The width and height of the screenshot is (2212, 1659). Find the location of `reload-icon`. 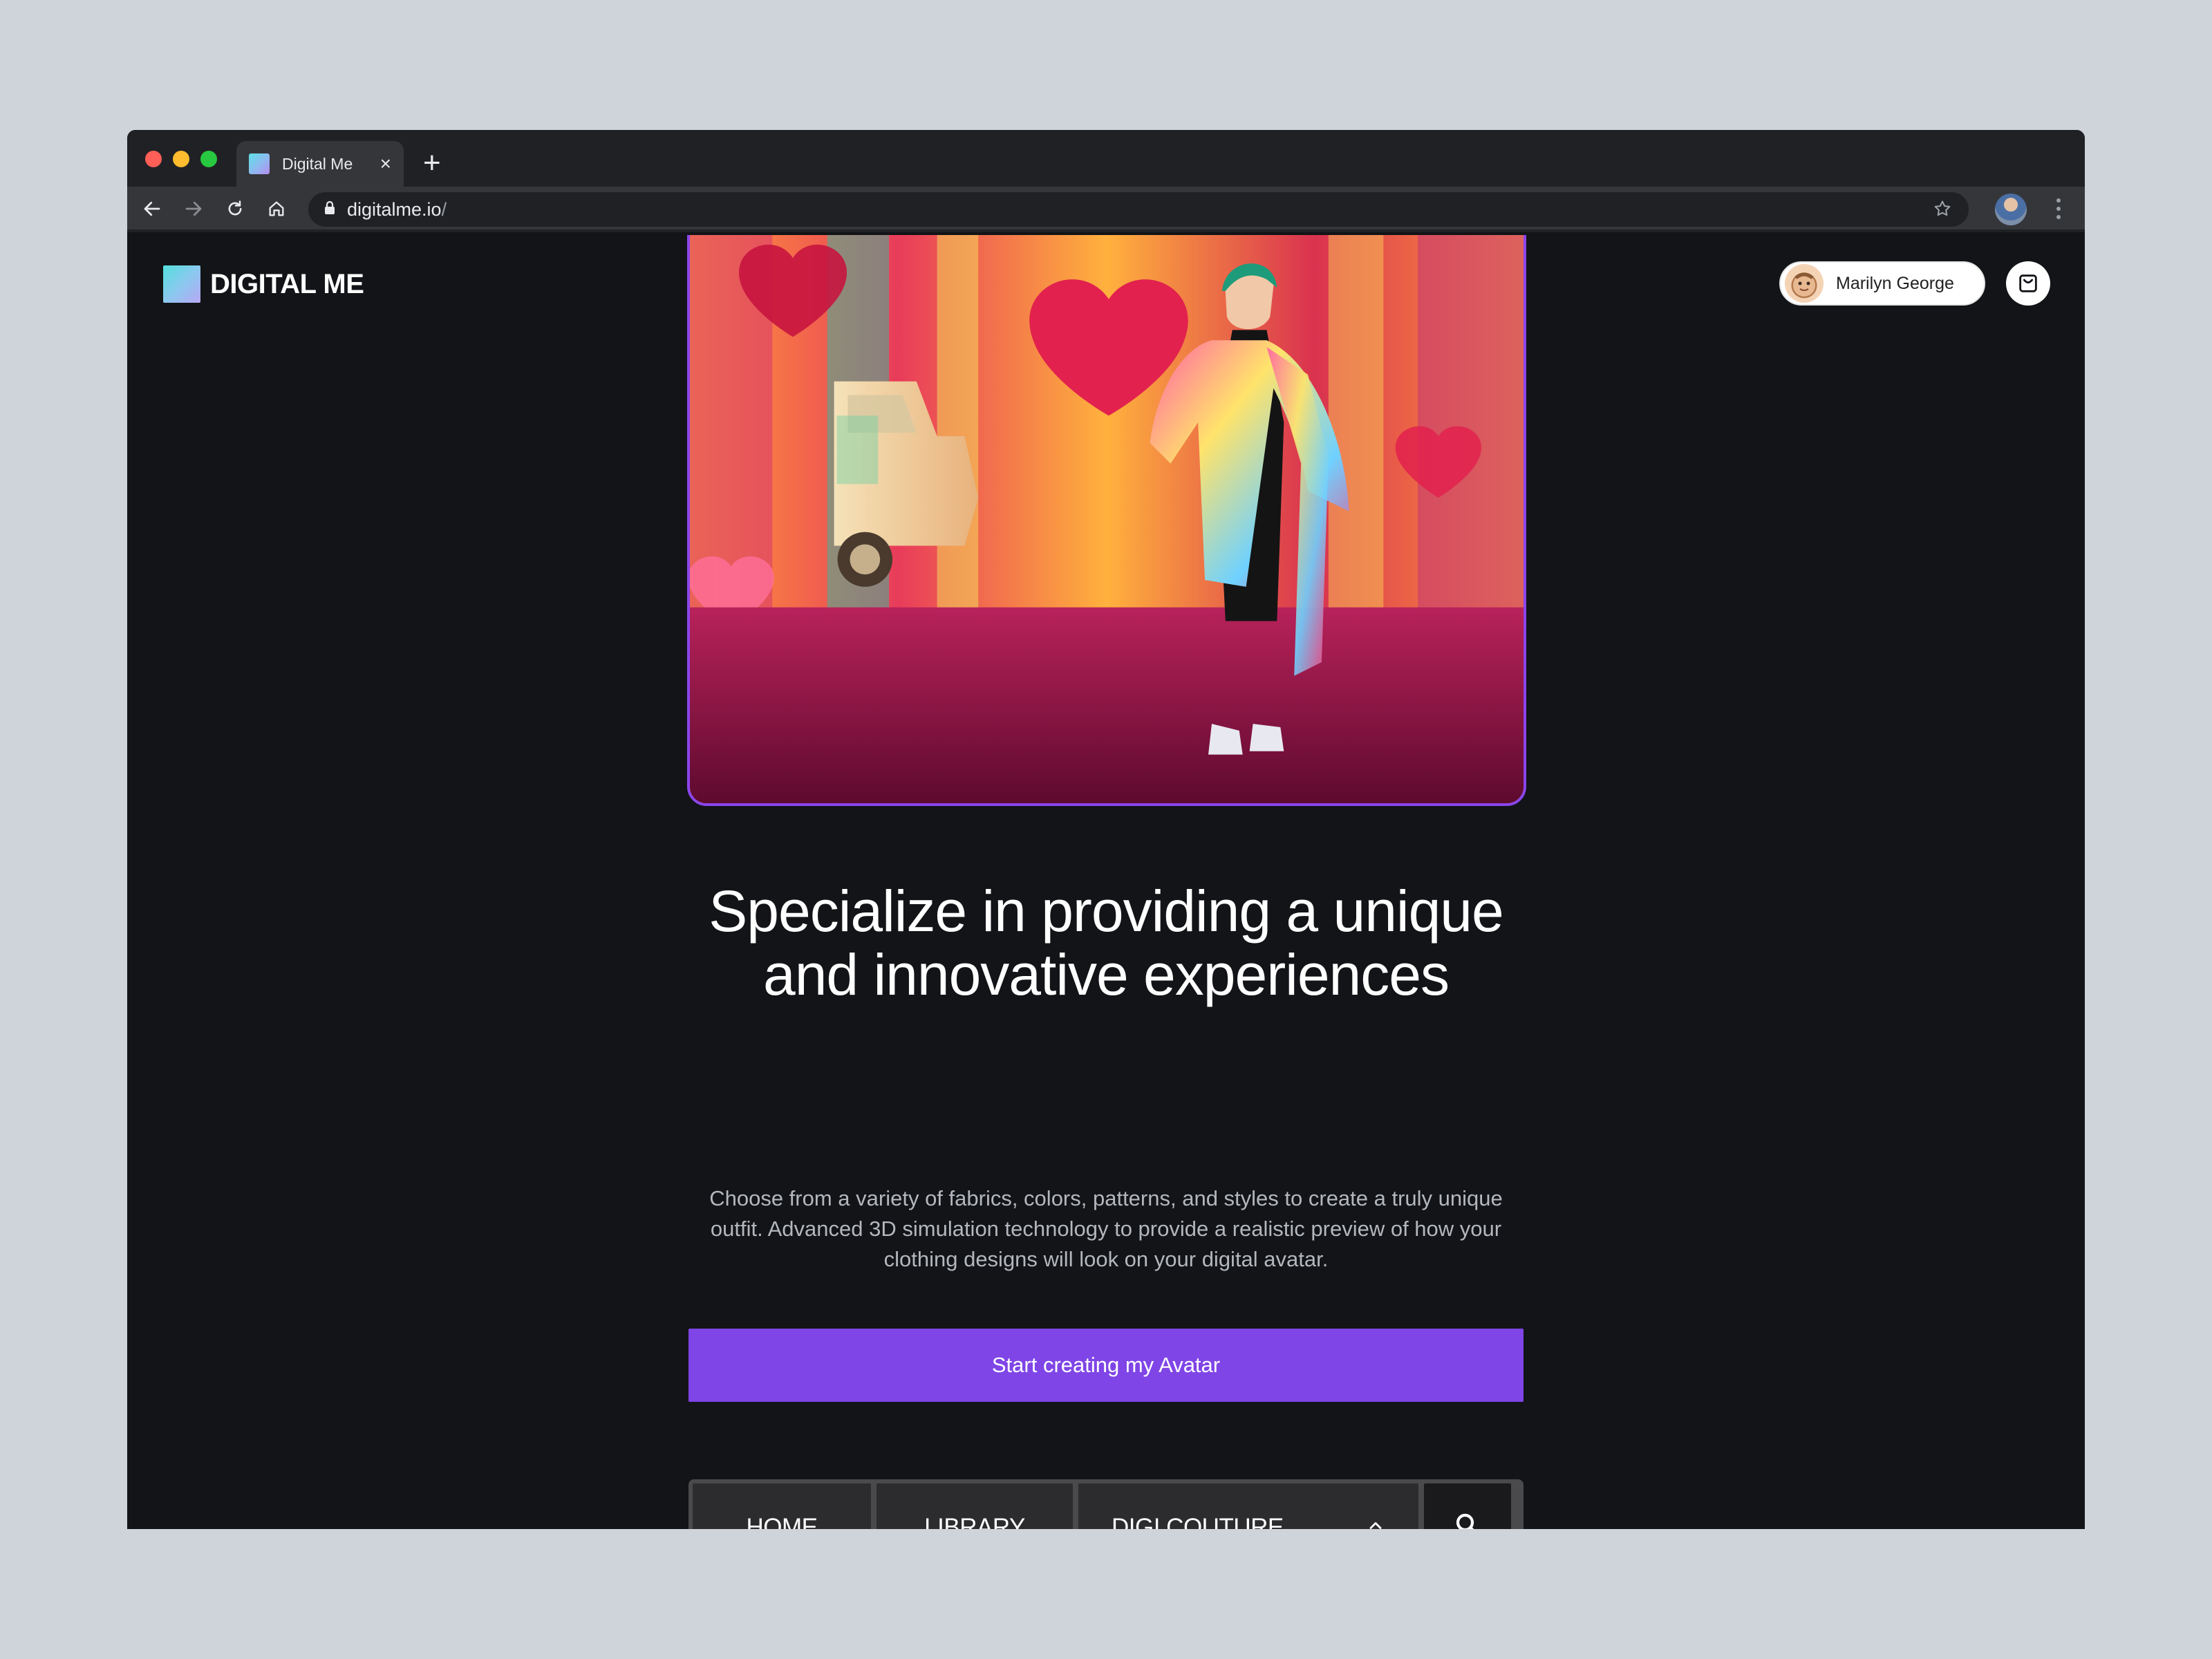

reload-icon is located at coordinates (235, 209).